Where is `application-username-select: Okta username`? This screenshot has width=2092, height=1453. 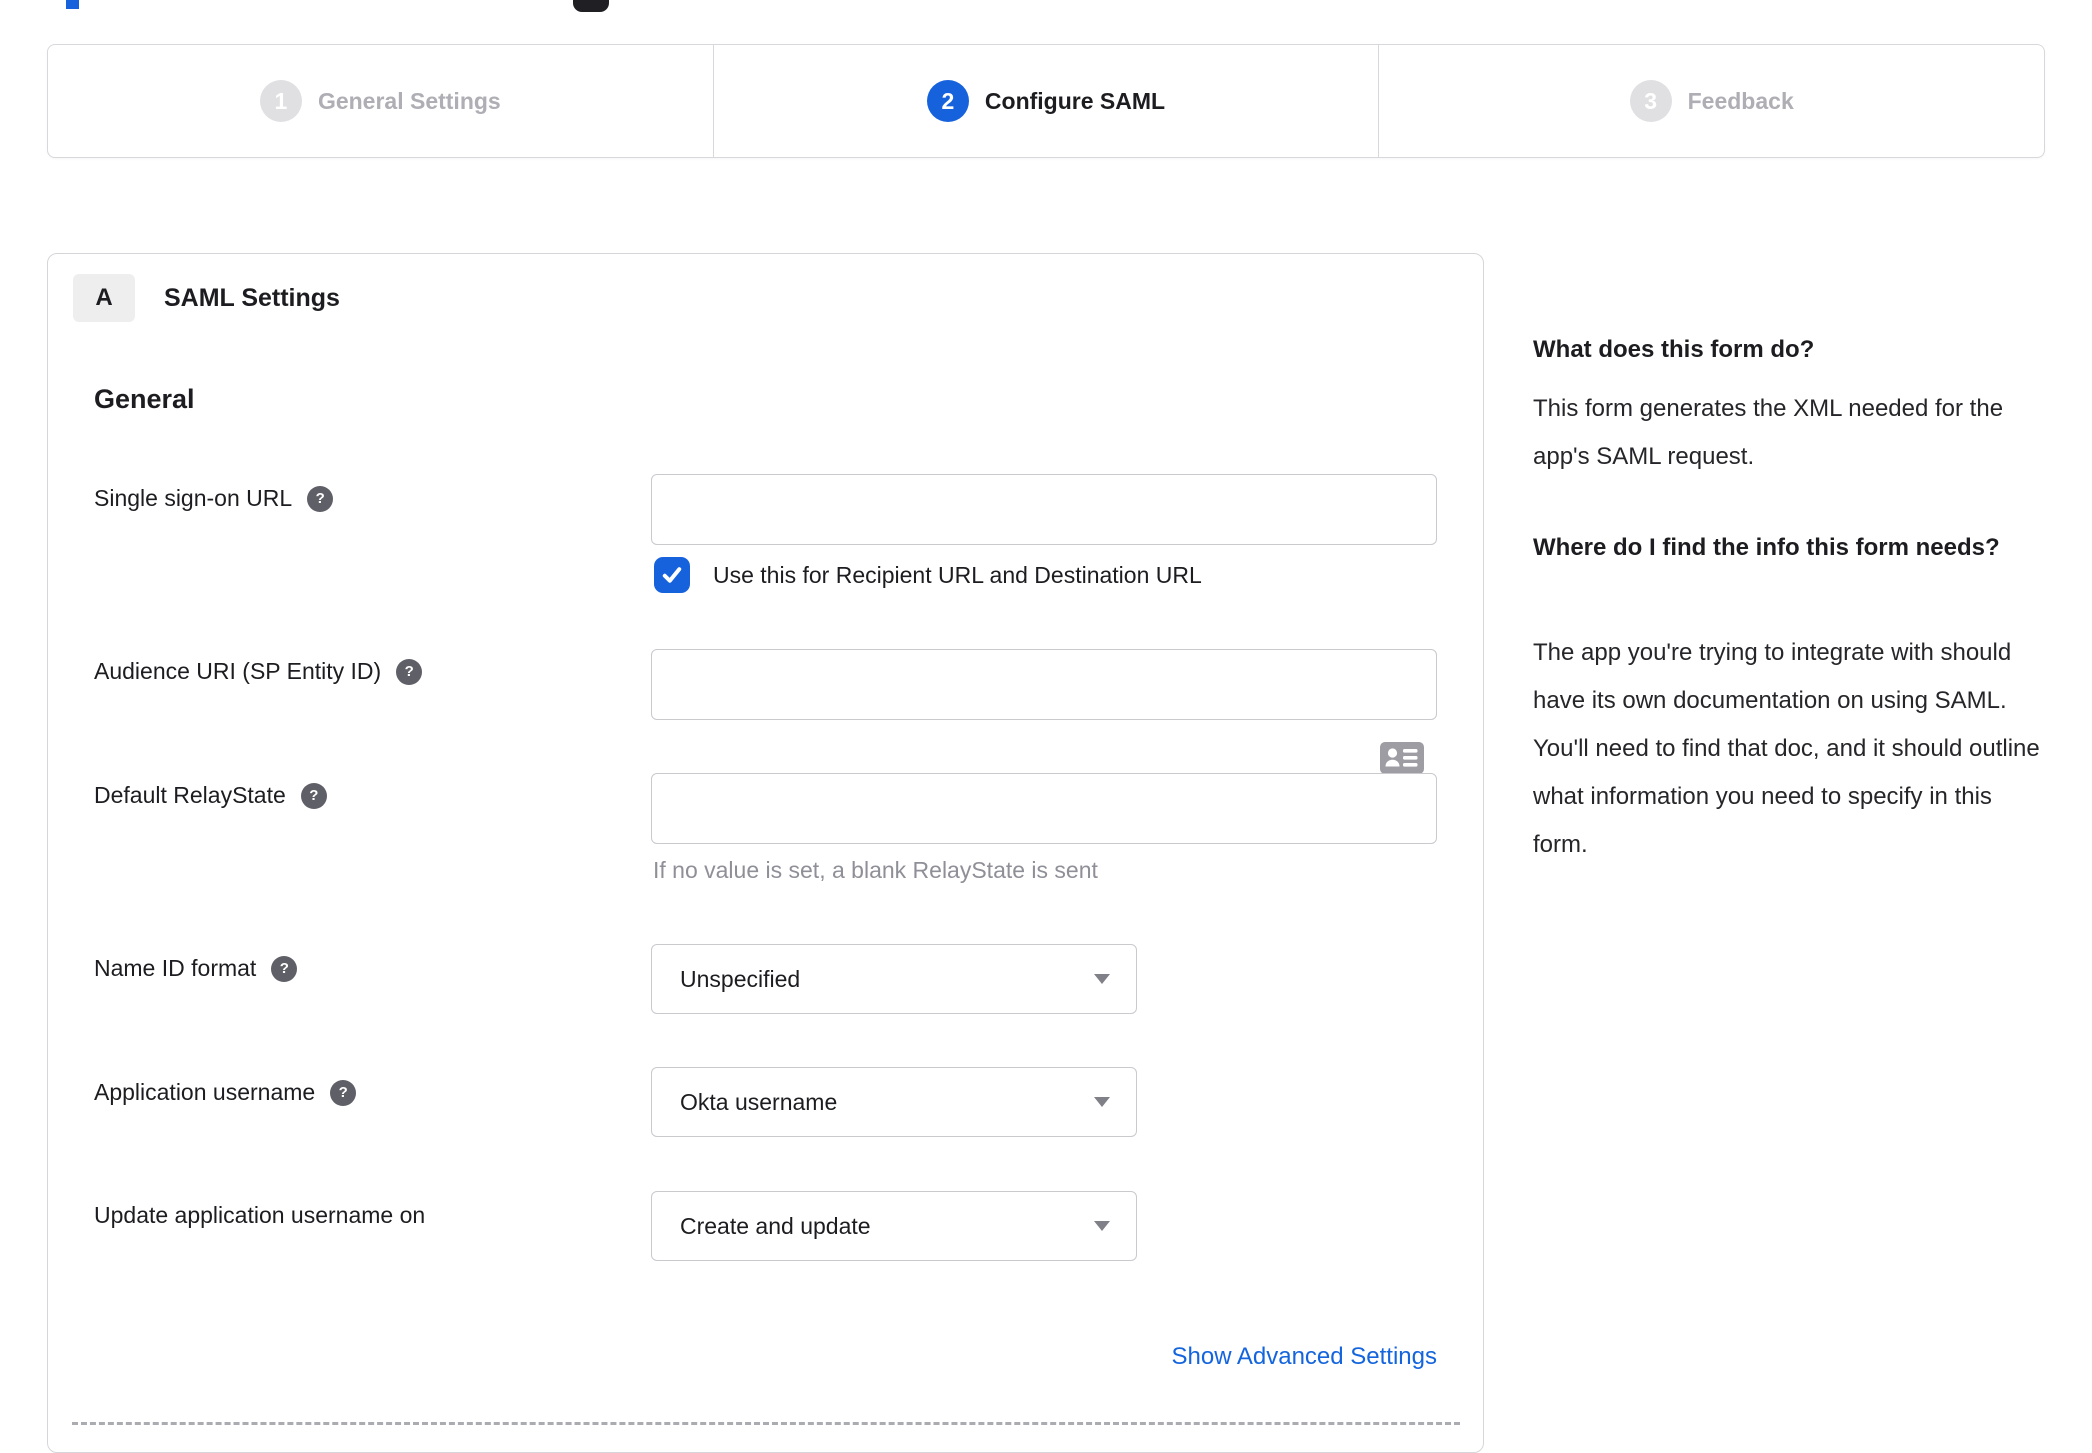
application-username-select: Okta username is located at coordinates (894, 1102).